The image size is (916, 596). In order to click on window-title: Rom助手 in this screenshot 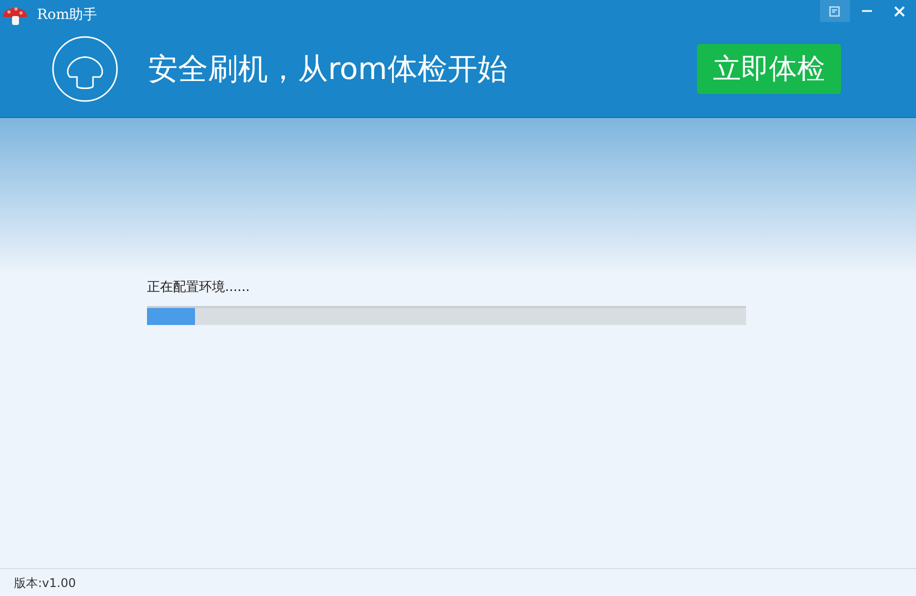, I will do `click(67, 15)`.